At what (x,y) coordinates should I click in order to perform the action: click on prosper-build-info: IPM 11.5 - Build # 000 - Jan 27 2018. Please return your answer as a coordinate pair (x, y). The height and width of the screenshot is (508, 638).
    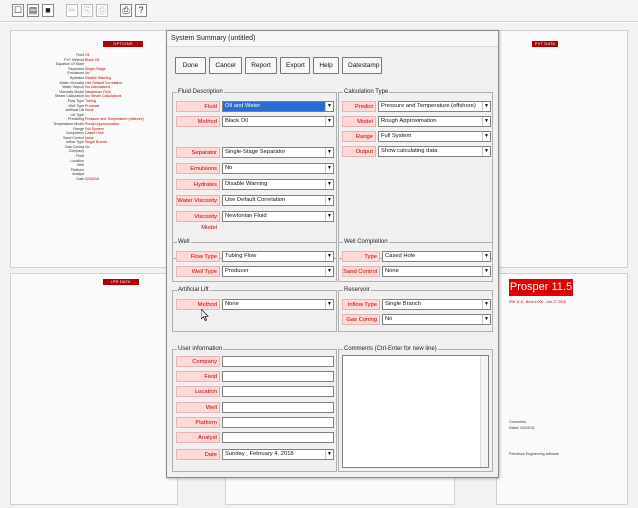
    Looking at the image, I should click on (537, 302).